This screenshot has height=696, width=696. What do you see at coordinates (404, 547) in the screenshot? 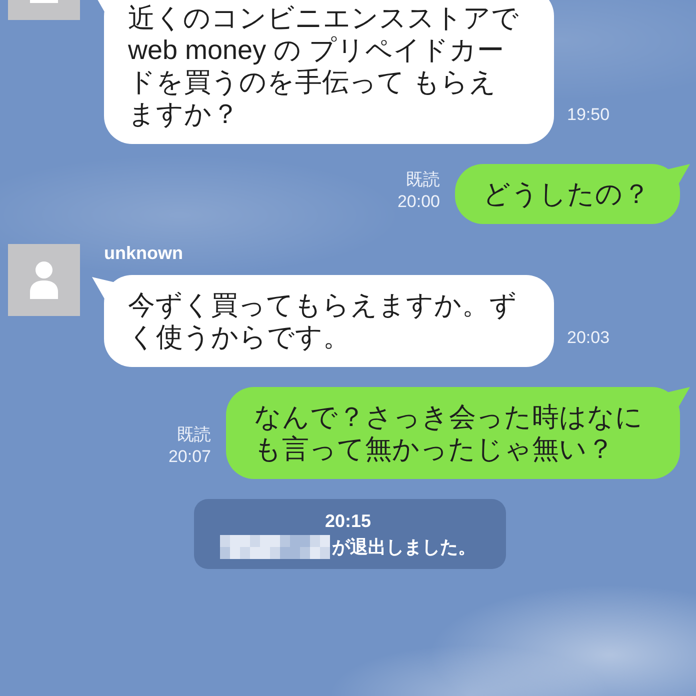
I see `notice-text: が退出しました。` at bounding box center [404, 547].